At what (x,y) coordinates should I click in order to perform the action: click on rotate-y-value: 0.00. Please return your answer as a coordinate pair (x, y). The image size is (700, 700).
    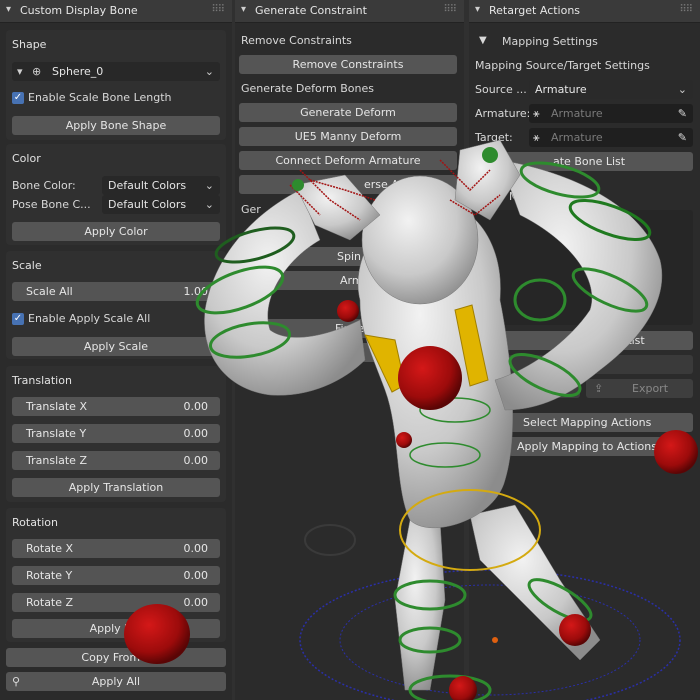
    Looking at the image, I should click on (196, 575).